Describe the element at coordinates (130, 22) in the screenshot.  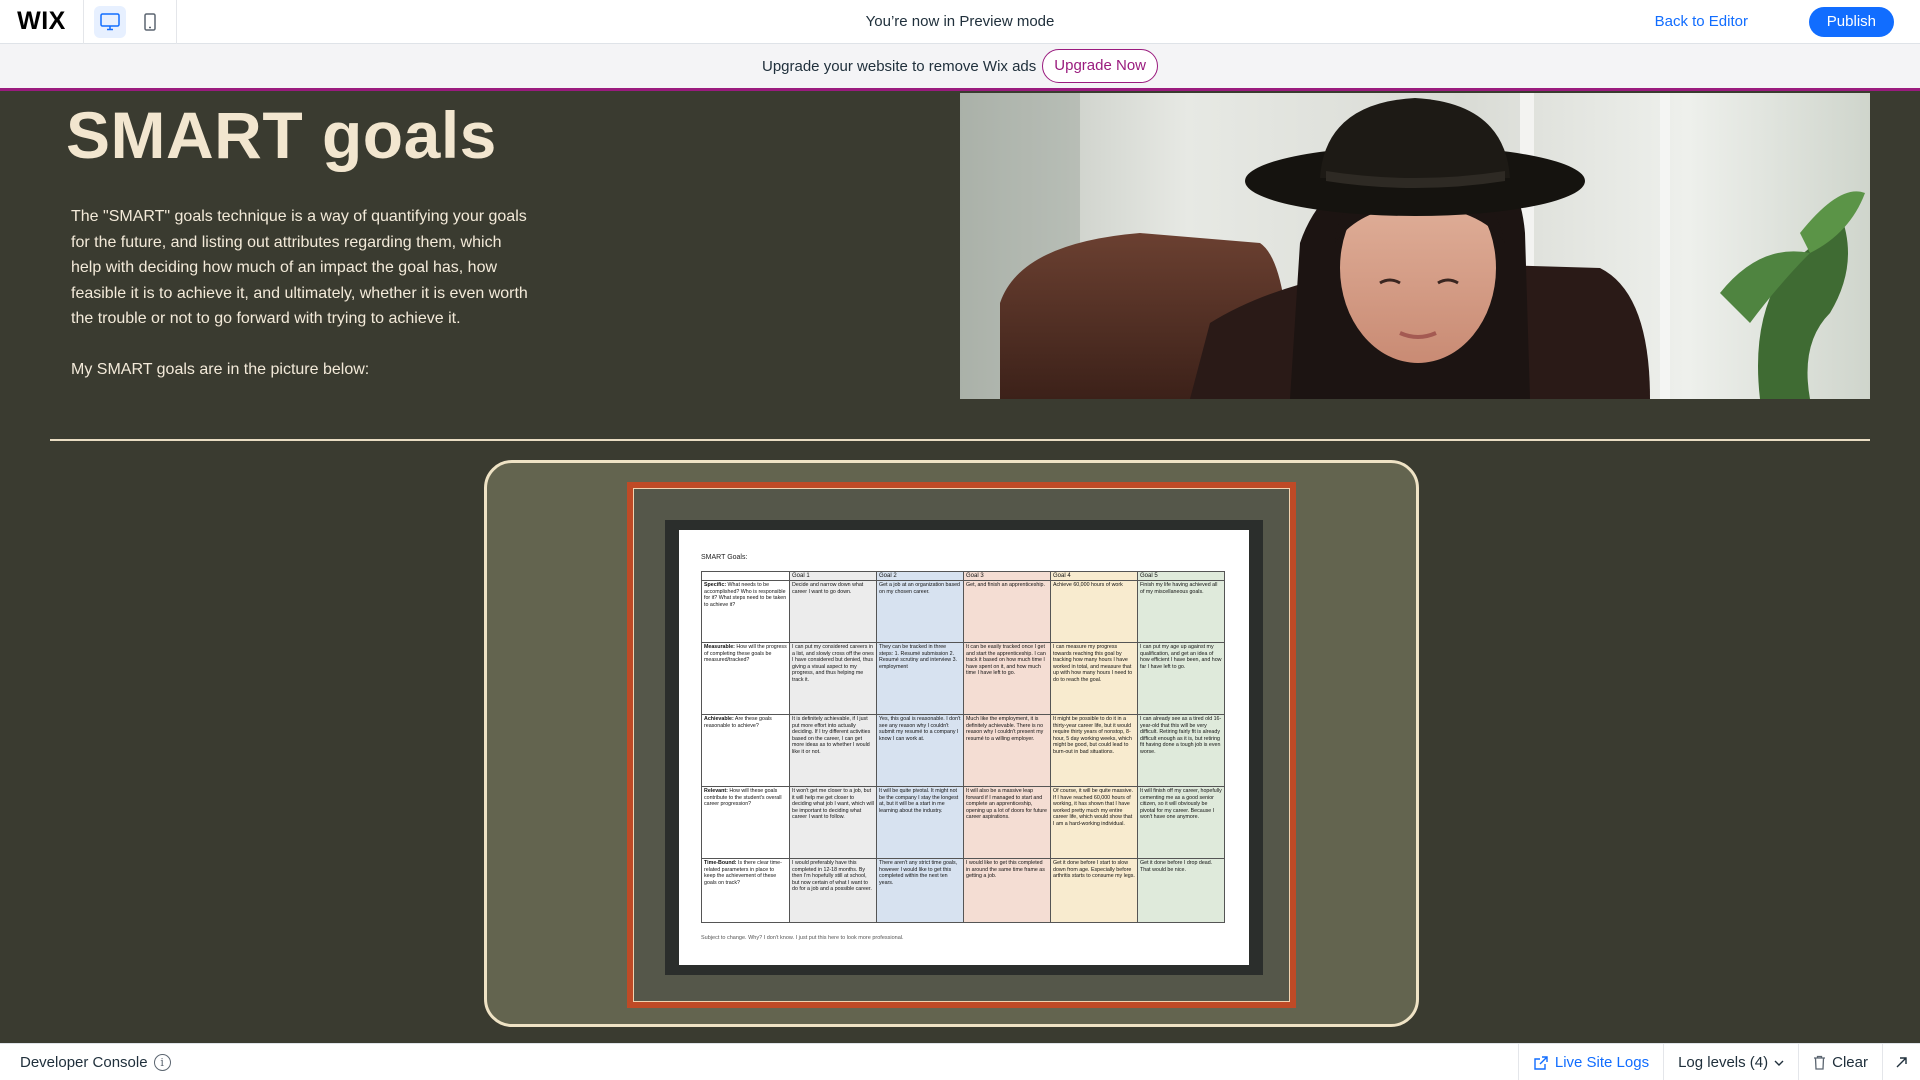
I see `device-switcher` at that location.